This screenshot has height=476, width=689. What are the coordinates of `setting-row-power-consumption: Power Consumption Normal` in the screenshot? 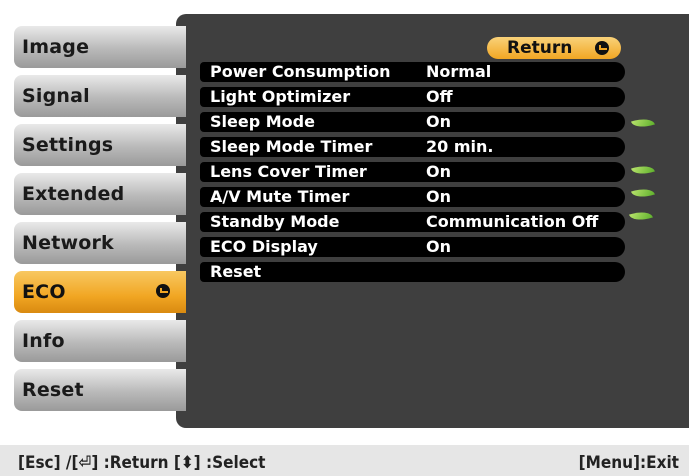 It's located at (412, 72).